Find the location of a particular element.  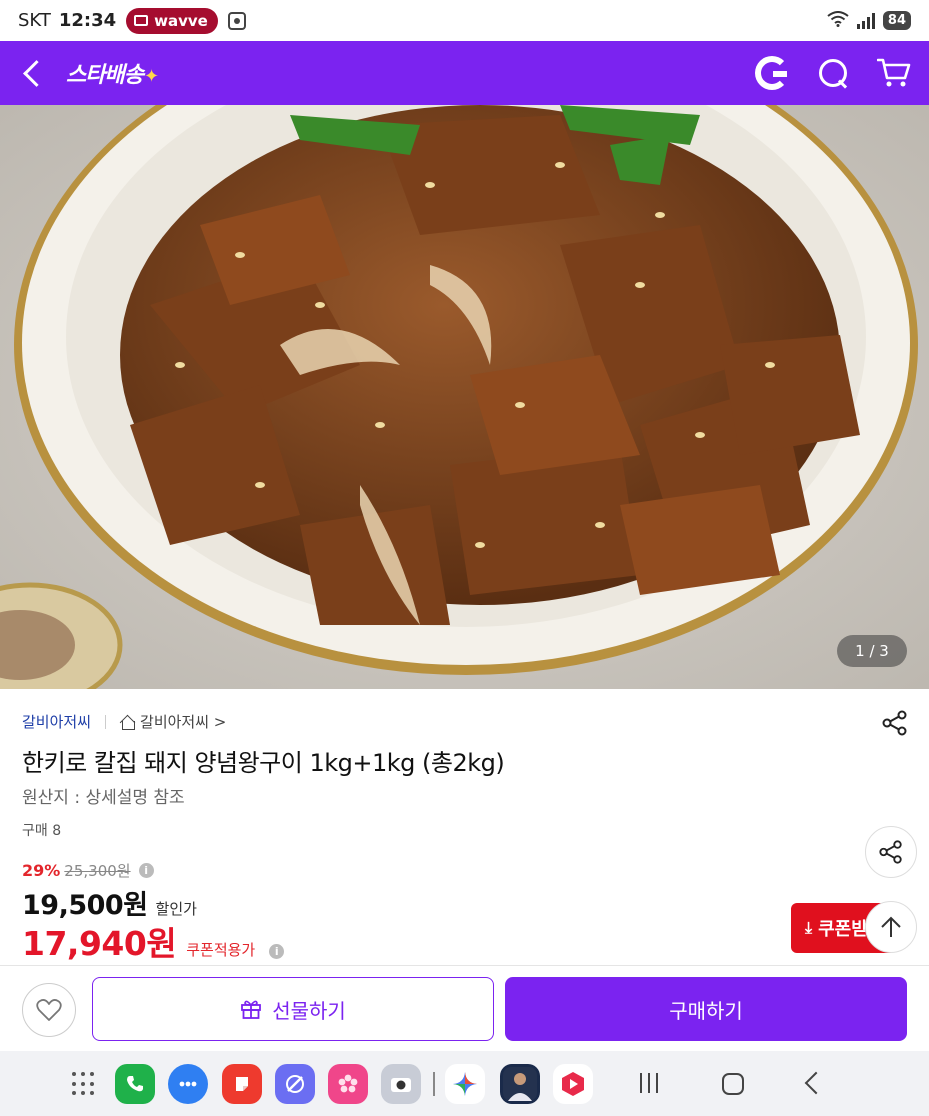

gift-button: 선물하기 is located at coordinates (293, 1009).